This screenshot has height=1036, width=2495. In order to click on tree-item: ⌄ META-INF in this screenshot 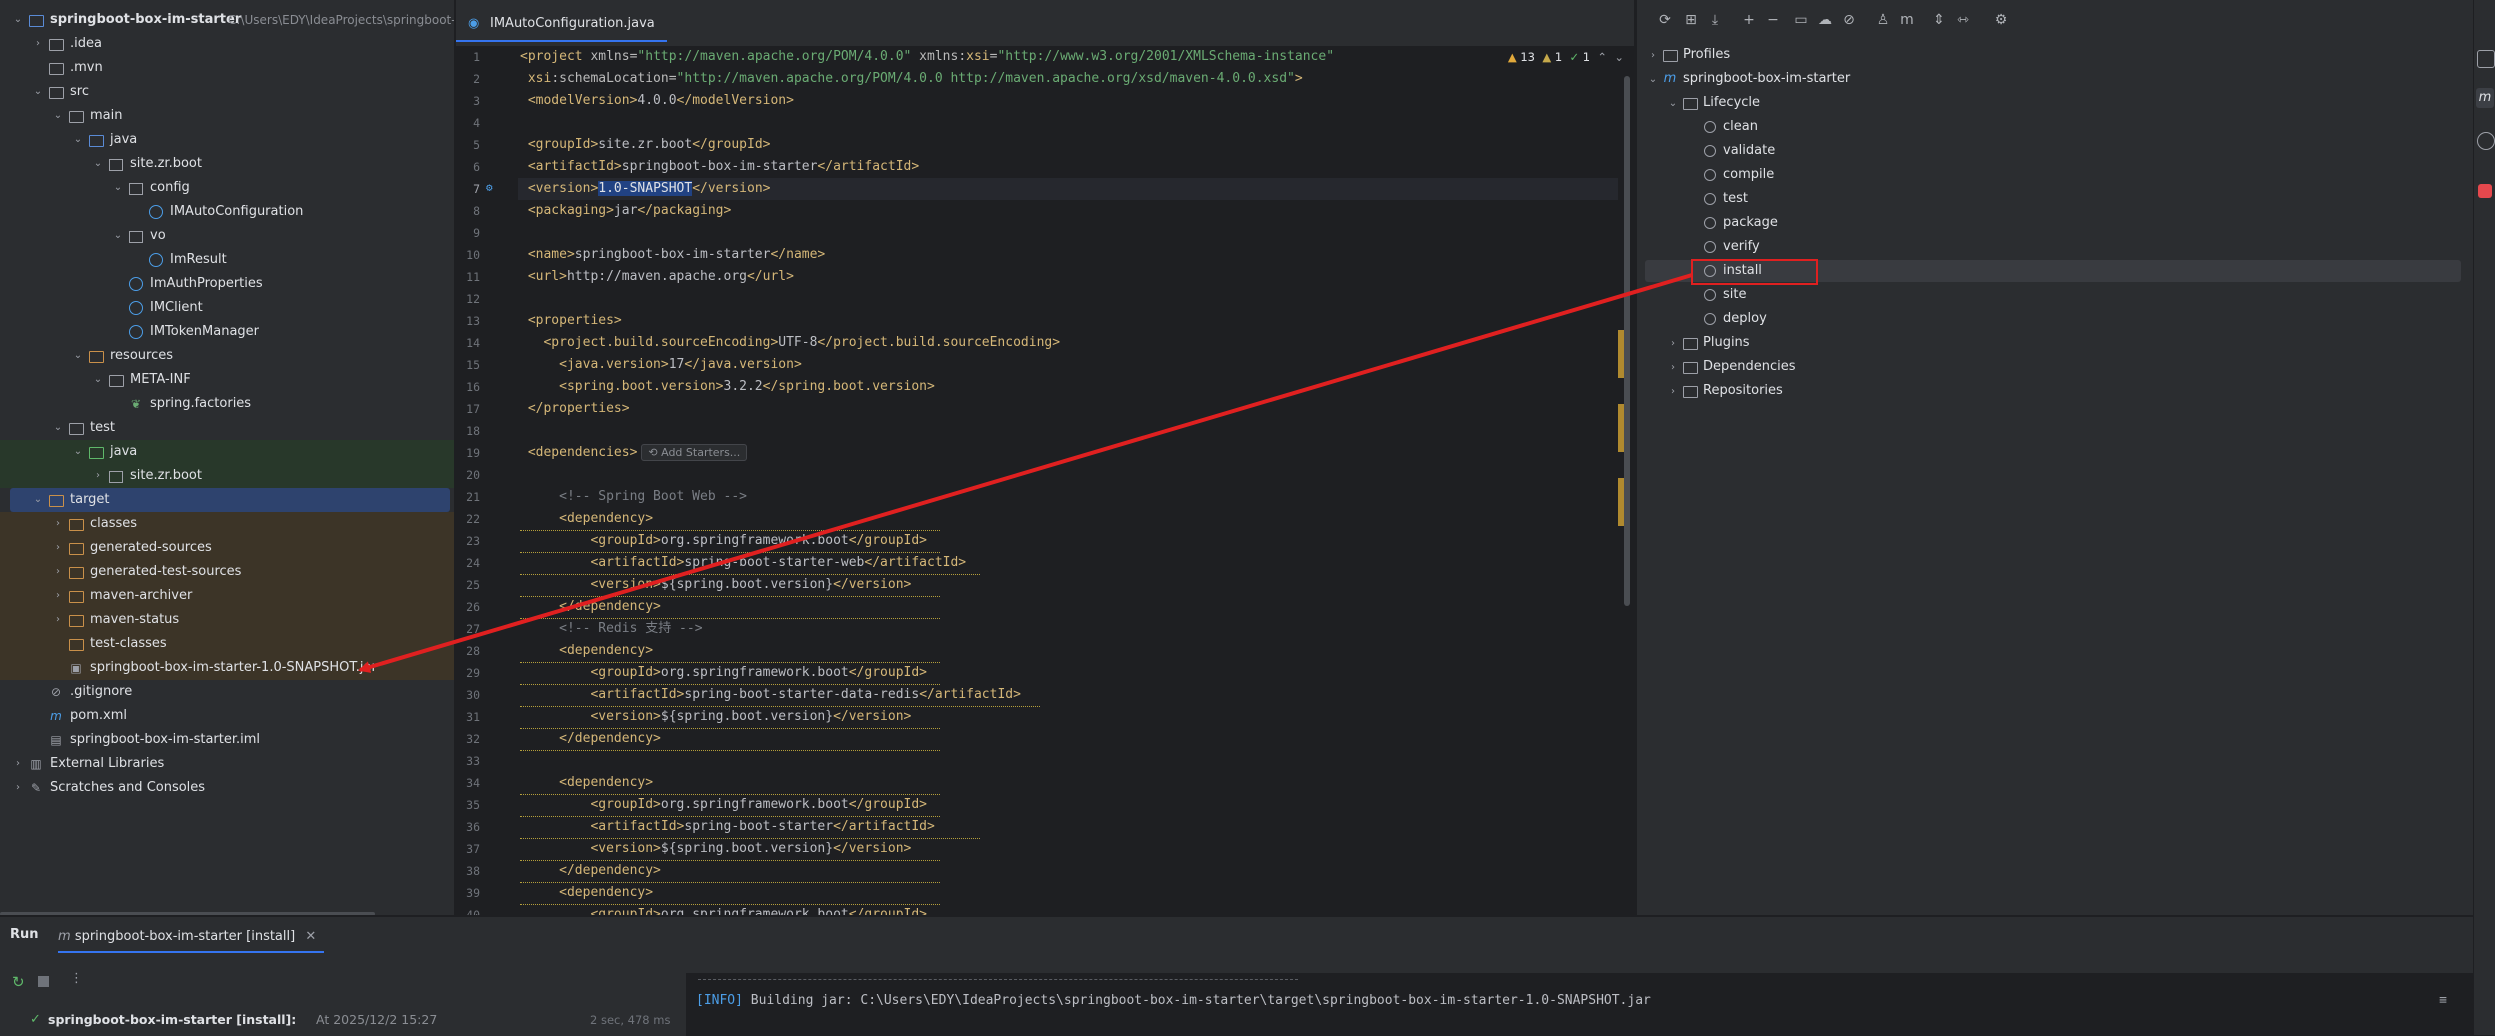, I will do `click(227, 380)`.